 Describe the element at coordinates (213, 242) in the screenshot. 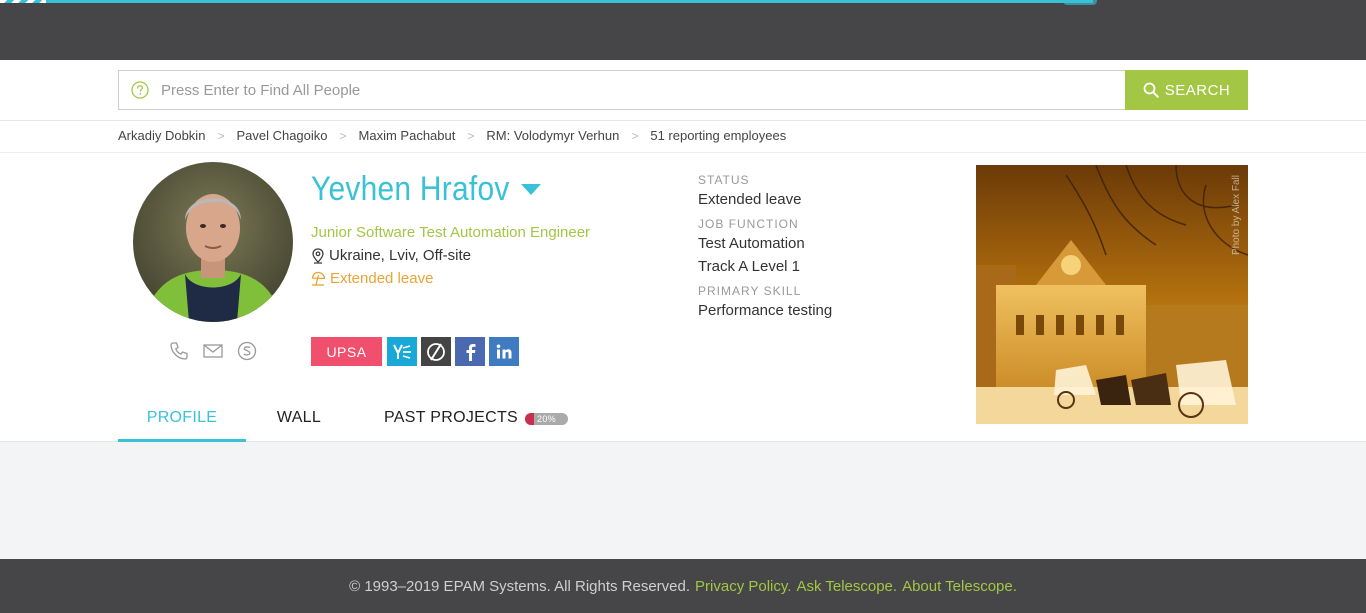

I see `avatar` at that location.